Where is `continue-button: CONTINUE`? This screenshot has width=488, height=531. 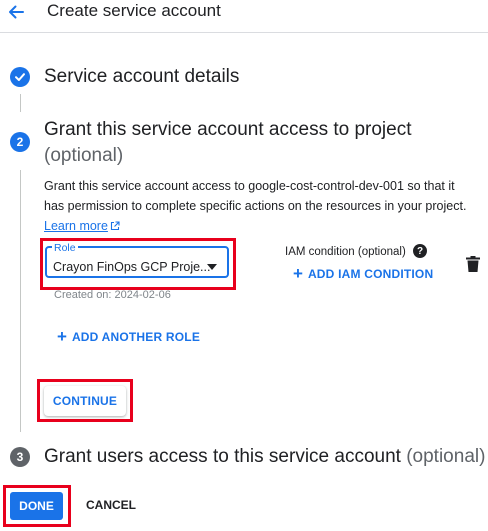
continue-button: CONTINUE is located at coordinates (85, 401).